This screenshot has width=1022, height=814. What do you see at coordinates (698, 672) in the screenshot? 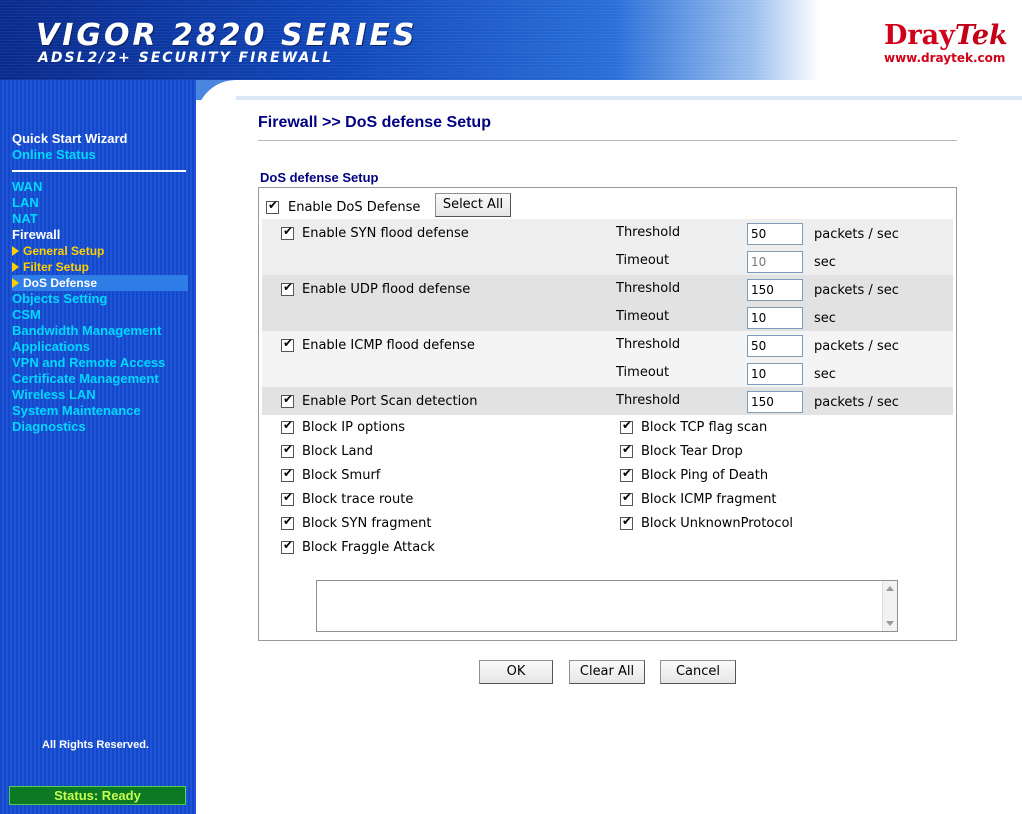
I see `cancel-button: Cancel` at bounding box center [698, 672].